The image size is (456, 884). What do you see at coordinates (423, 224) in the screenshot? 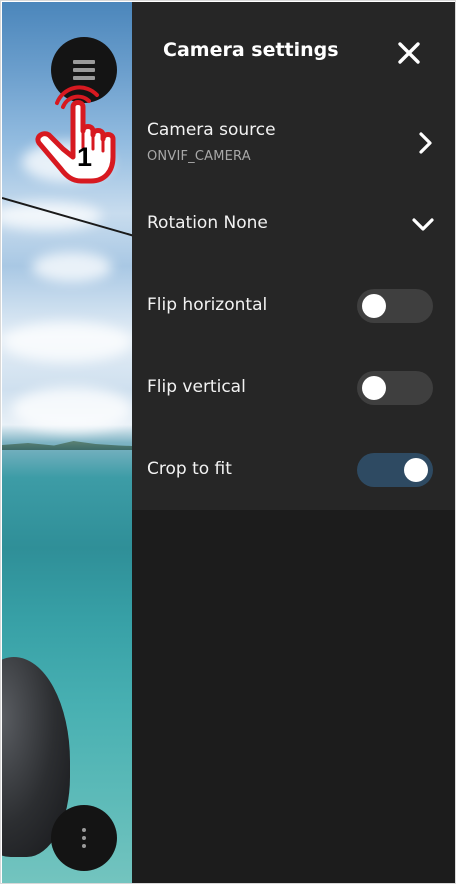
I see `chevron-down-icon` at bounding box center [423, 224].